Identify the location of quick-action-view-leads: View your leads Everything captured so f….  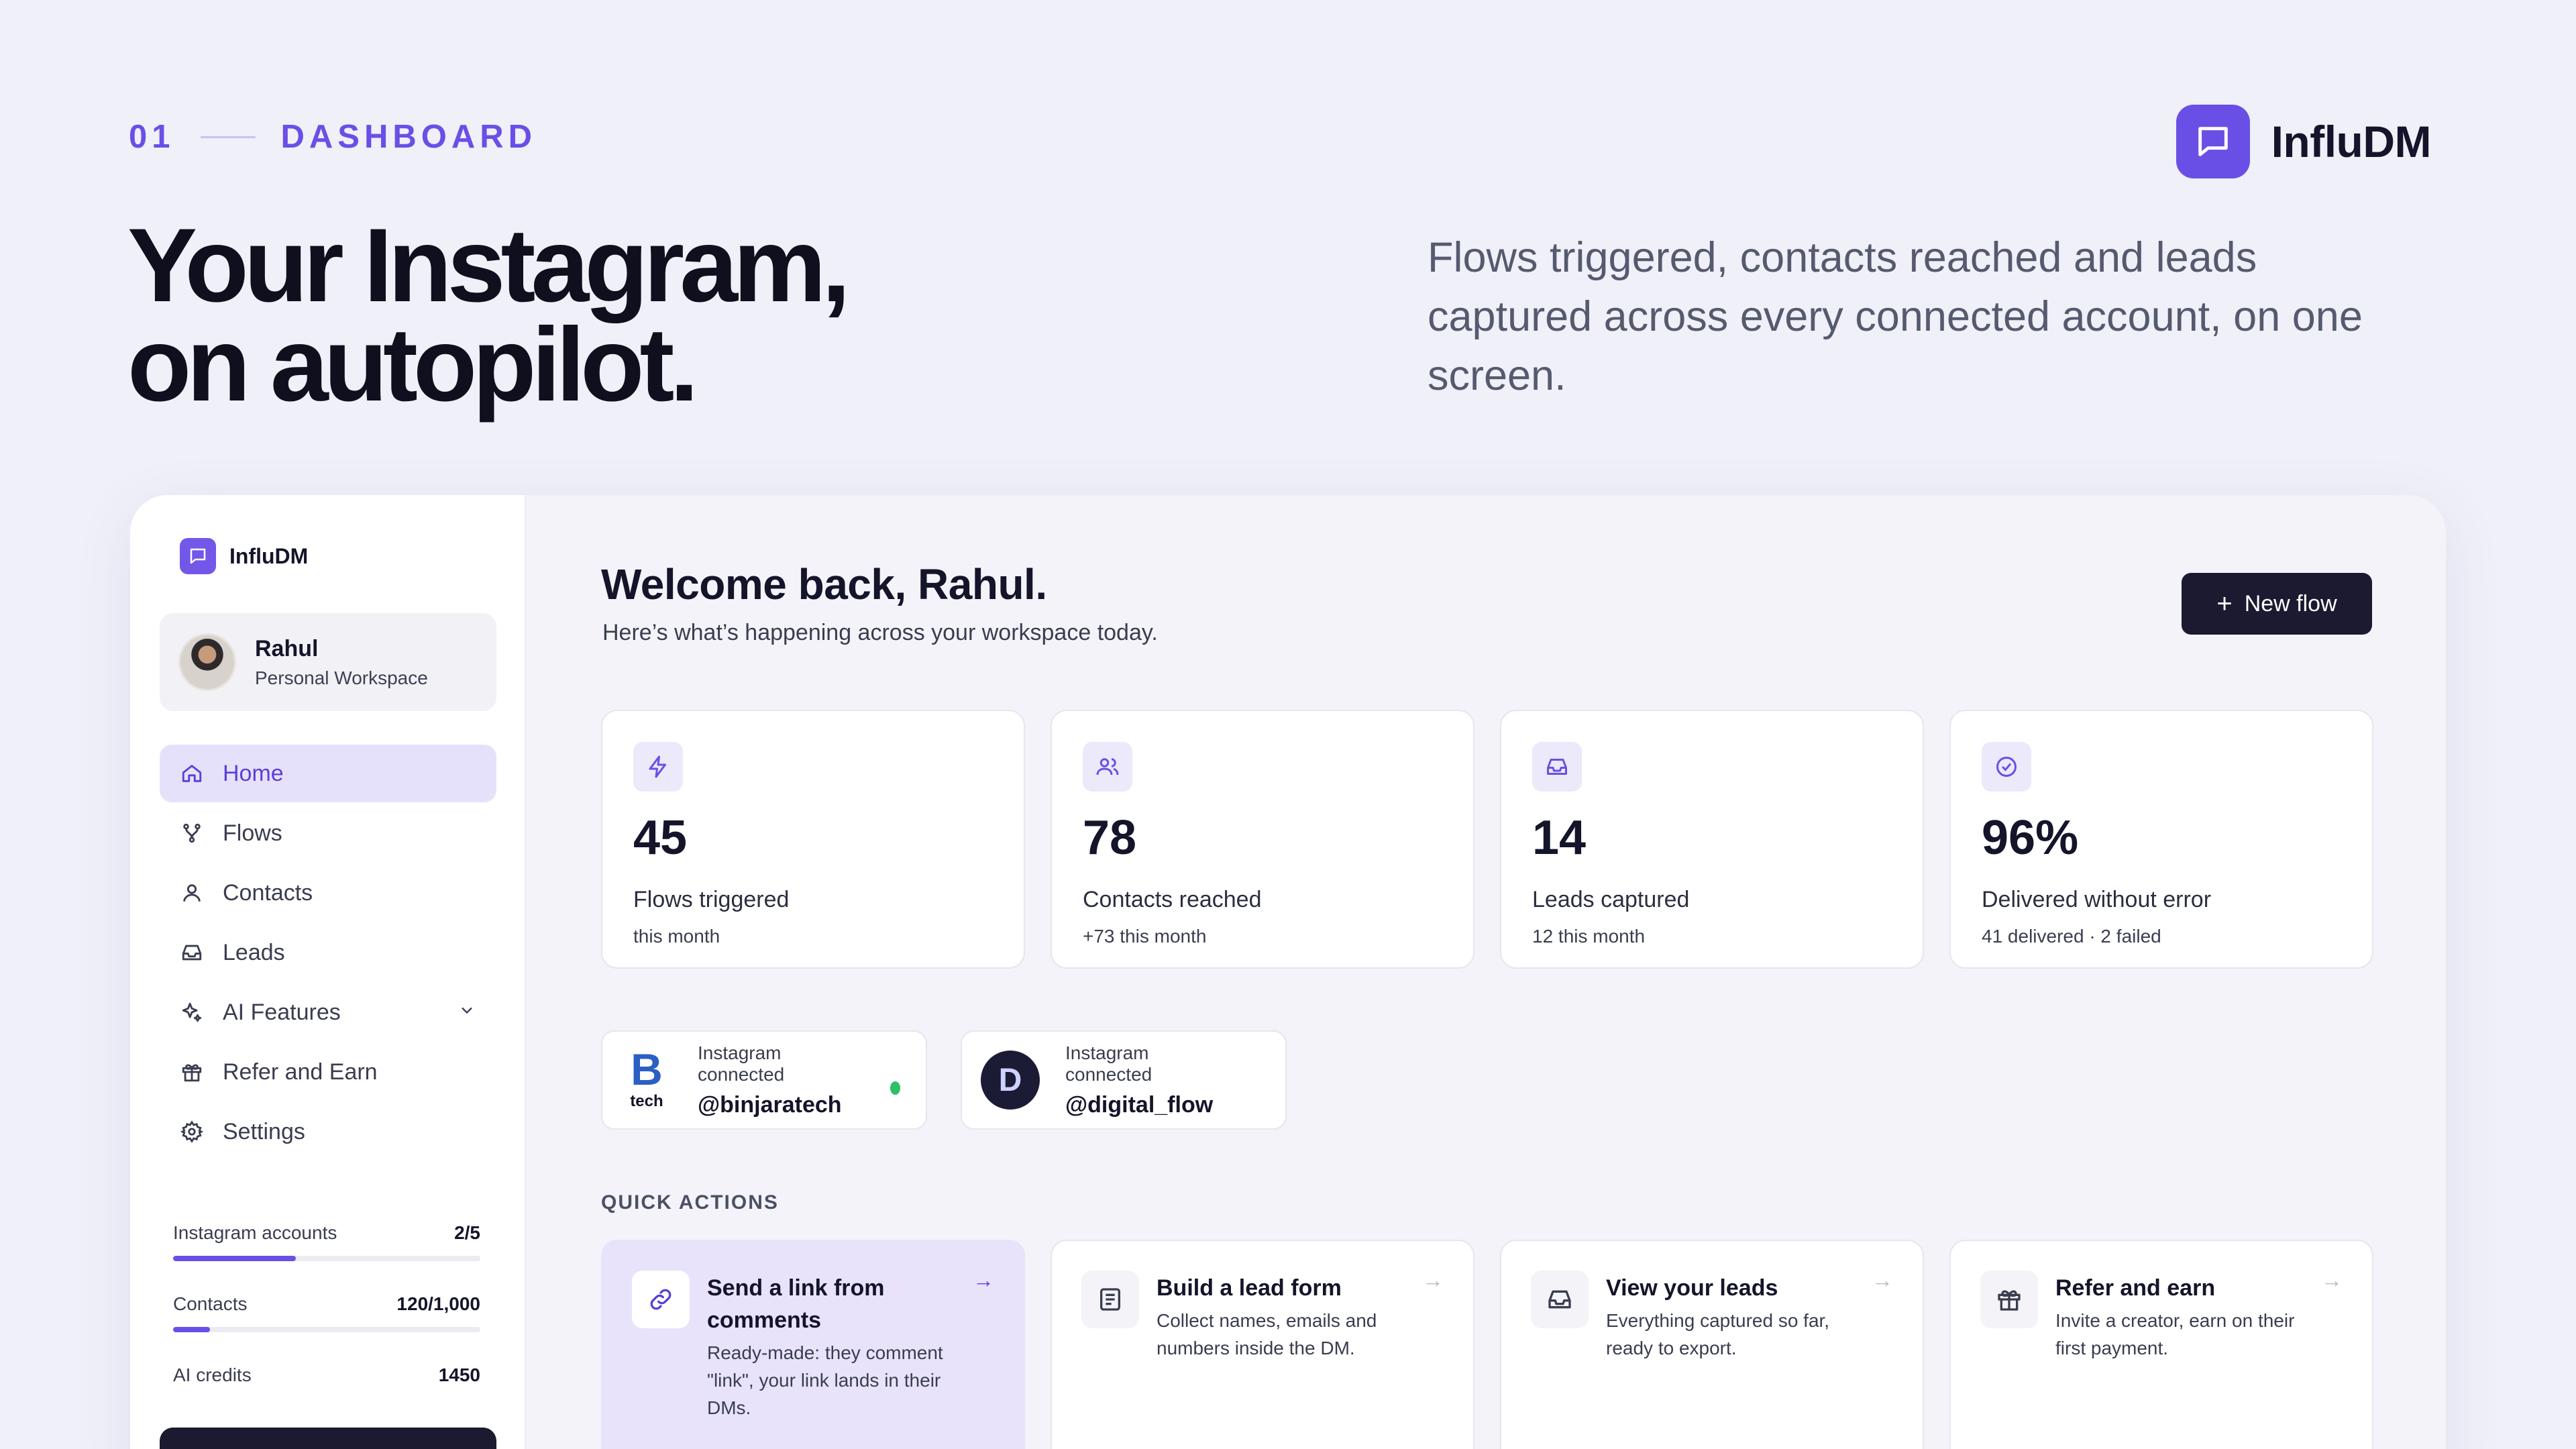
(1712, 1344).